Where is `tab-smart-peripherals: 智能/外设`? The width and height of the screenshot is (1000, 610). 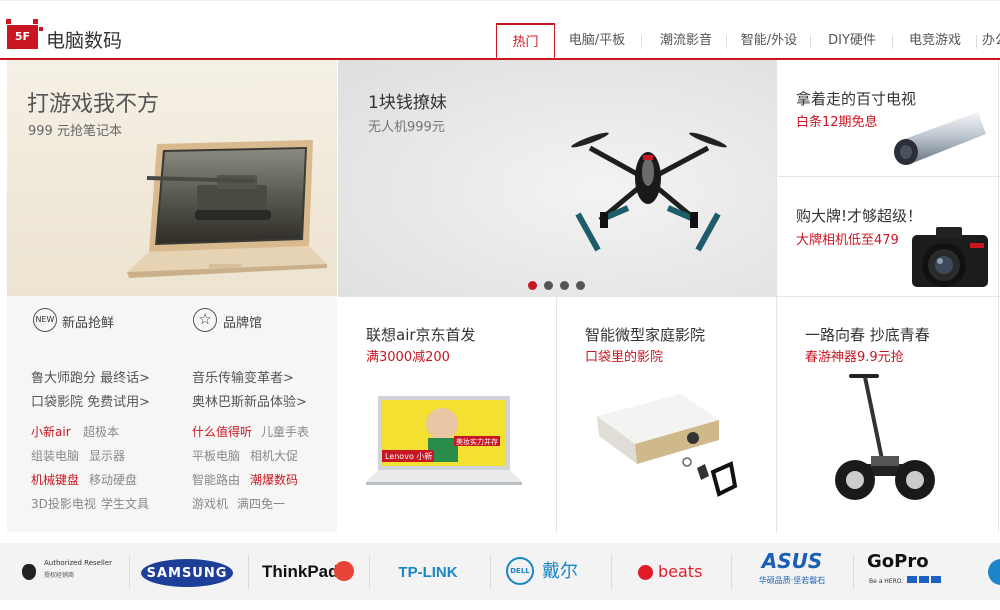
tab-smart-peripherals: 智能/外设 is located at coordinates (769, 40).